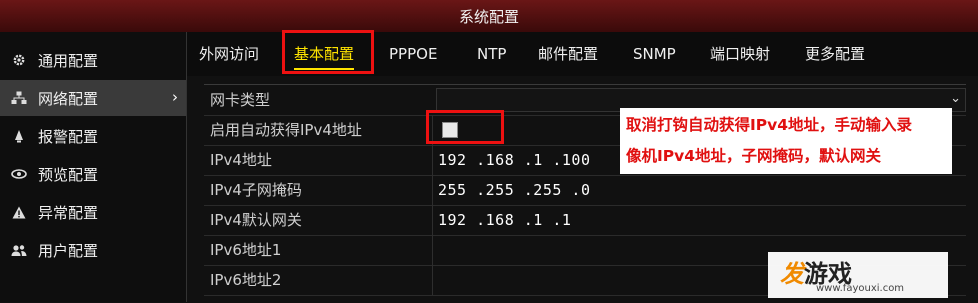 The height and width of the screenshot is (303, 978). Describe the element at coordinates (740, 54) in the screenshot. I see `tab-port-mapping: 端口映射` at that location.